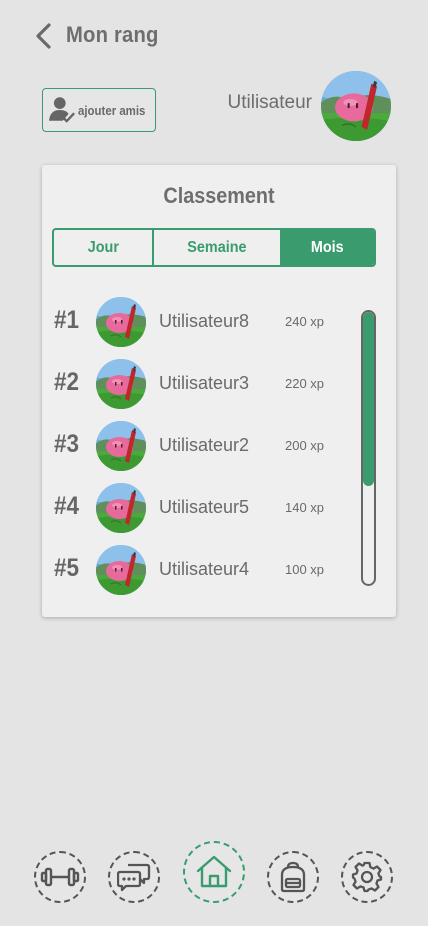  I want to click on rank-username: Utilisateur3, so click(204, 383).